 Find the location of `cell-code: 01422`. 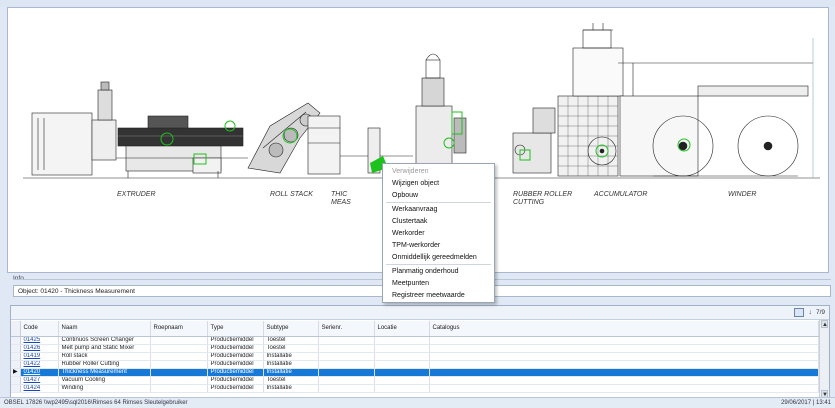

cell-code: 01422 is located at coordinates (39, 364).